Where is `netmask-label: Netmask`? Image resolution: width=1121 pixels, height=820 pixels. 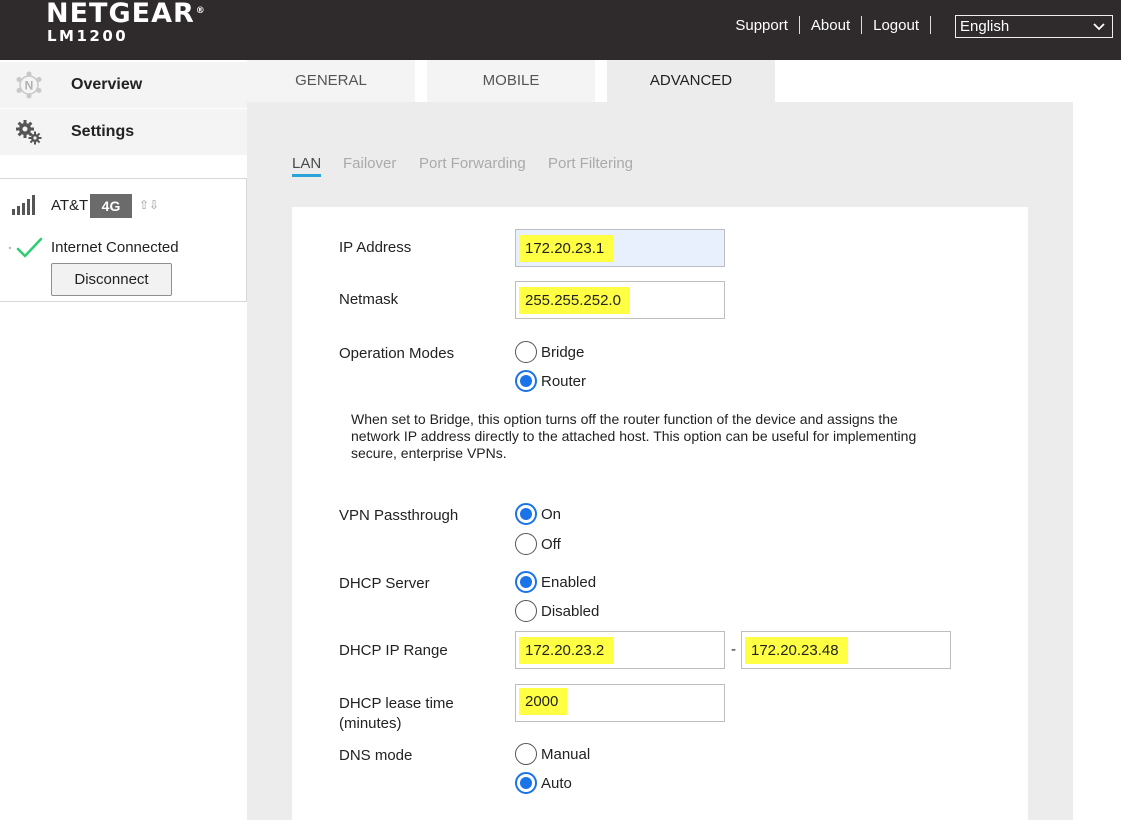
netmask-label: Netmask is located at coordinates (369, 299).